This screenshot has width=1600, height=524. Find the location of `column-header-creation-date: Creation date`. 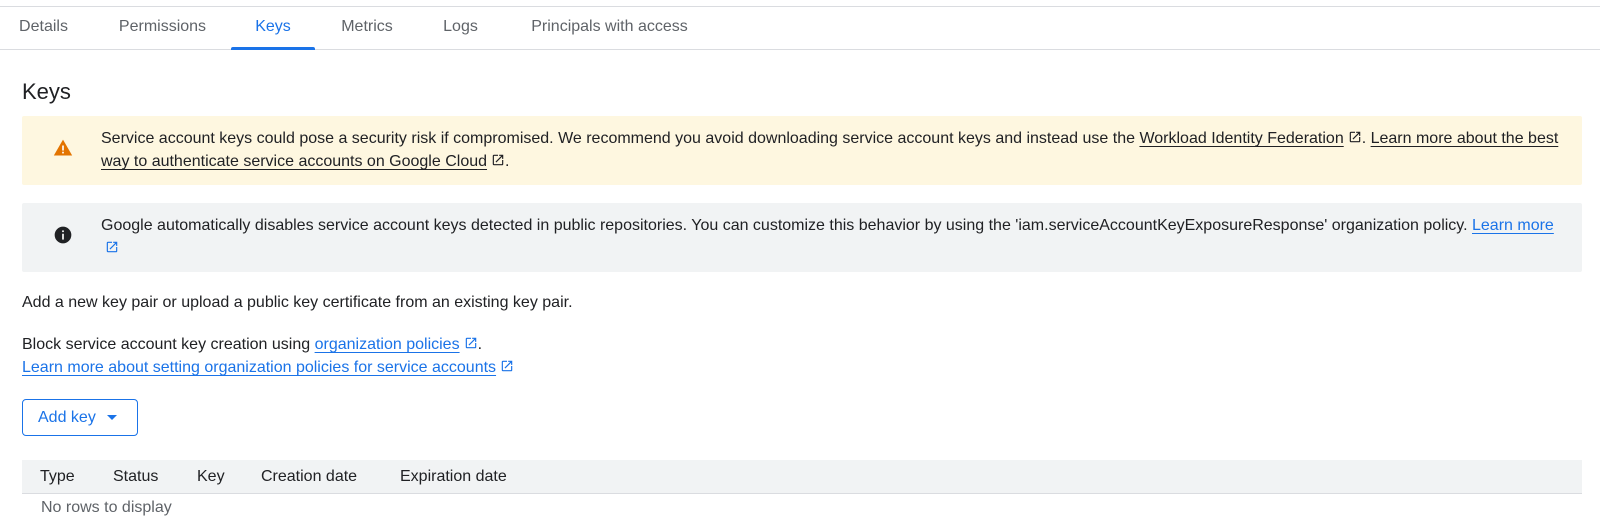

column-header-creation-date: Creation date is located at coordinates (309, 477).